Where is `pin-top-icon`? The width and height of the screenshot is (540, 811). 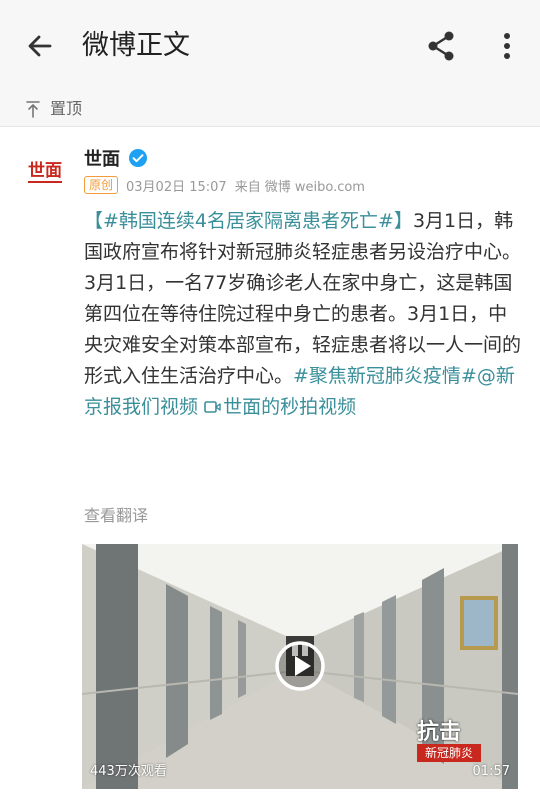
pin-top-icon is located at coordinates (33, 109).